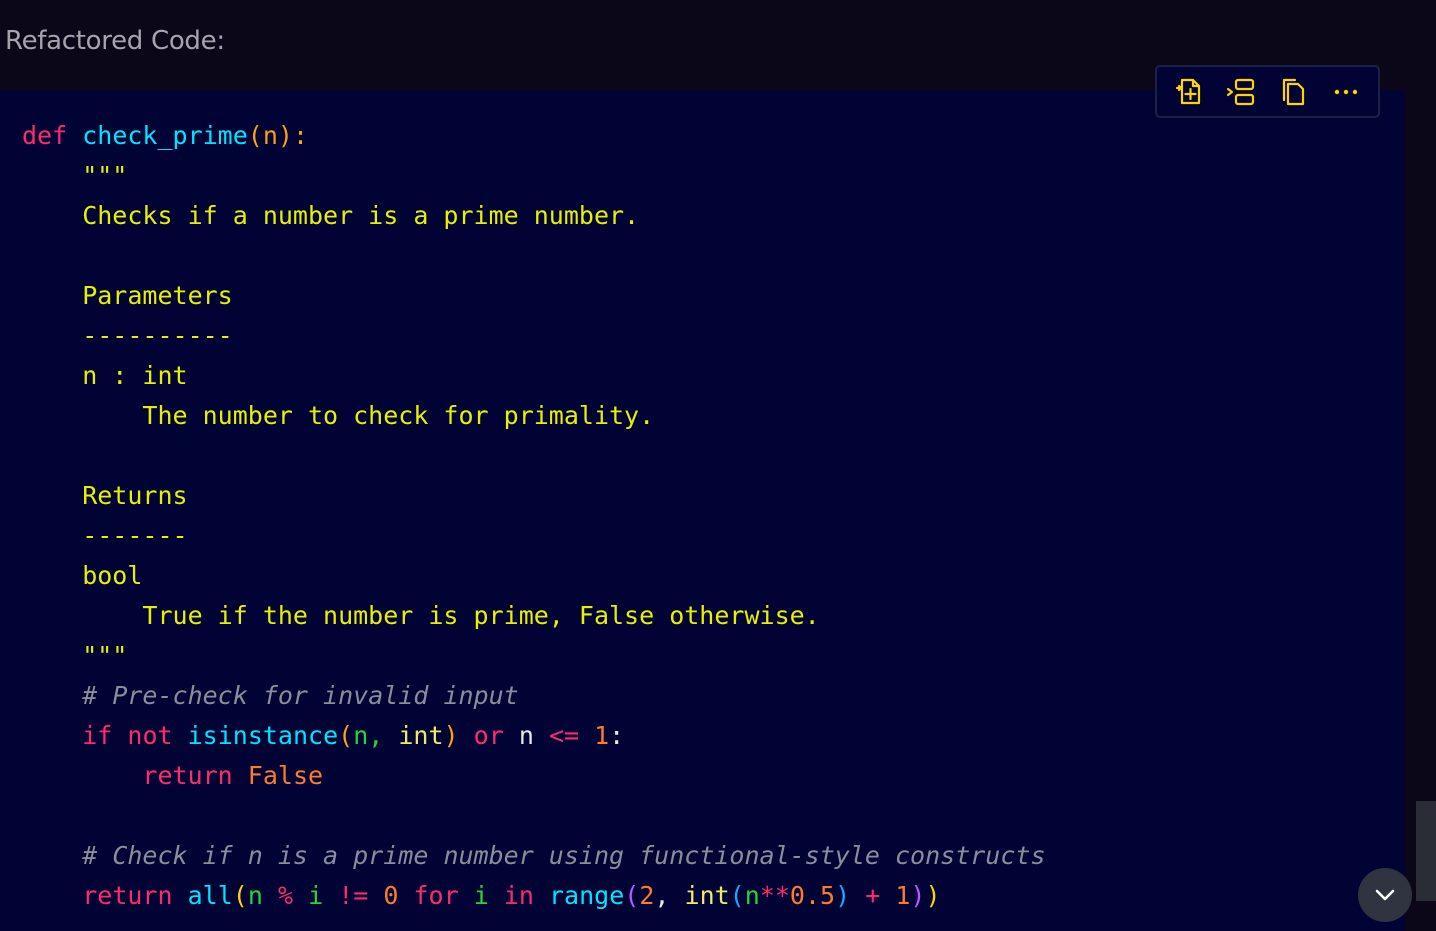  Describe the element at coordinates (353, 895) in the screenshot. I see `operator-ne: !=` at that location.